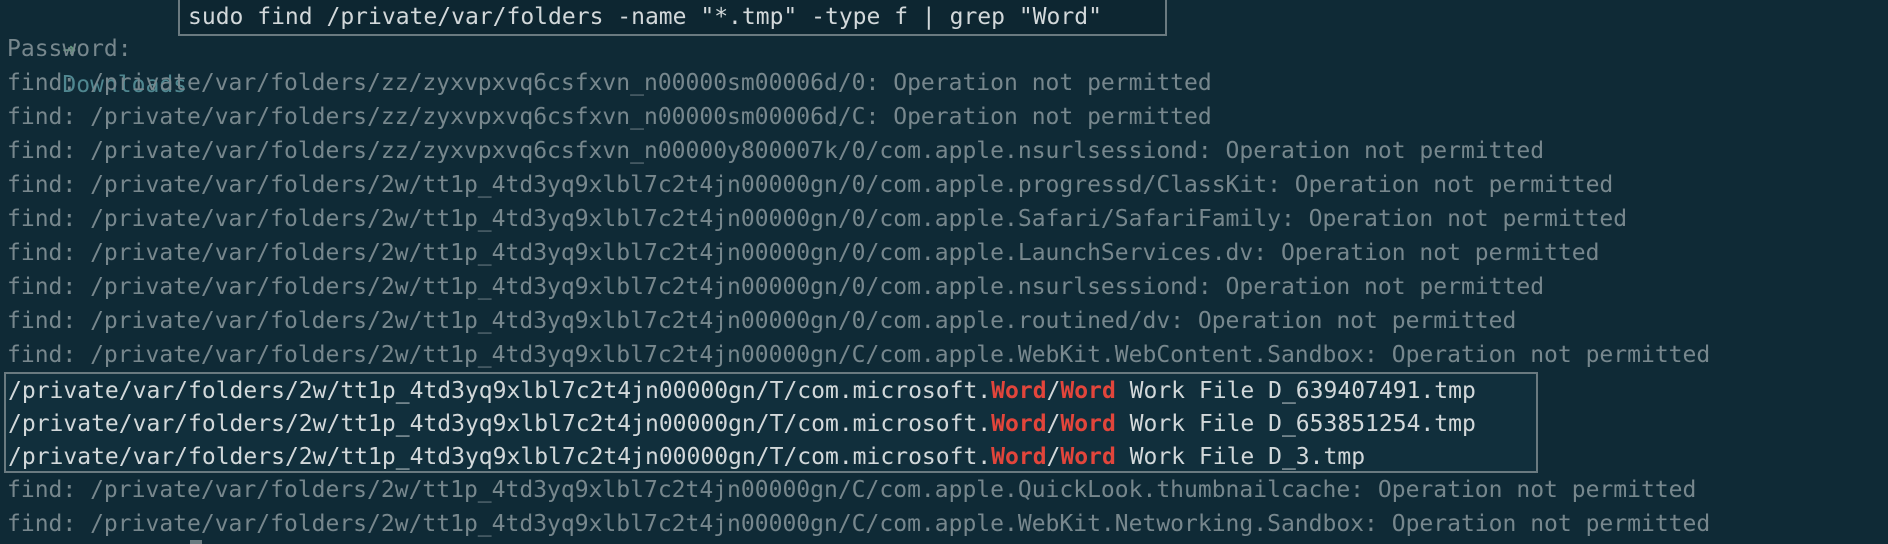 The height and width of the screenshot is (544, 1888). I want to click on match-filename: Work File D_653851254.tmp, so click(1295, 424).